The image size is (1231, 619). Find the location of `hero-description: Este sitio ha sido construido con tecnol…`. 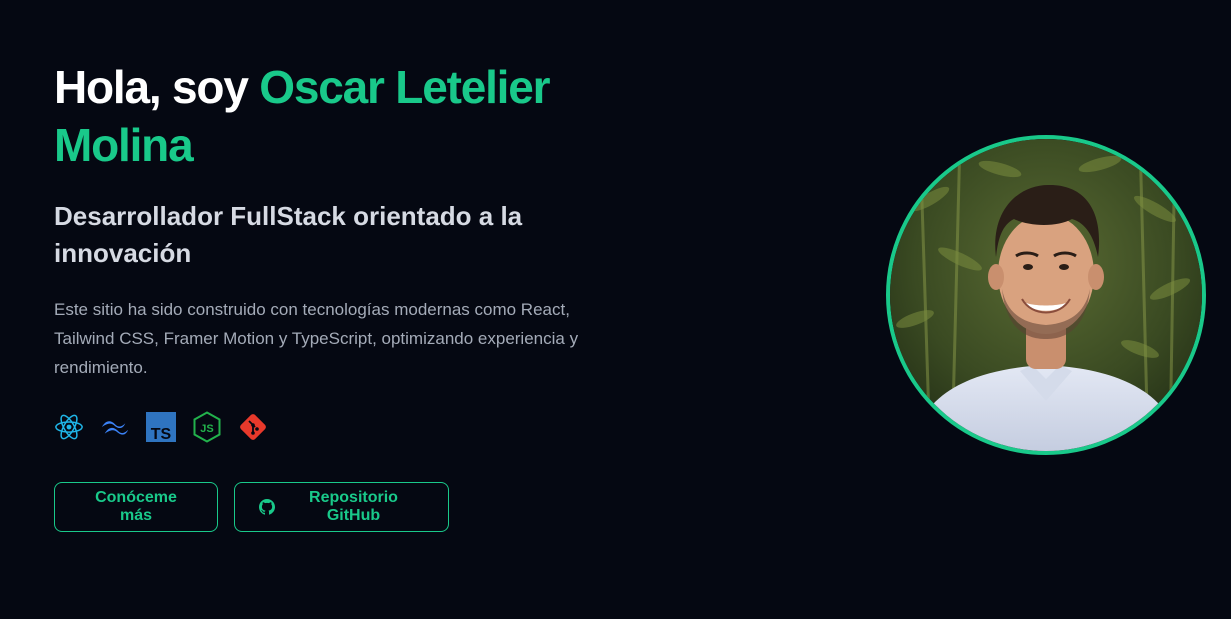

hero-description: Este sitio ha sido construido con tecnol… is located at coordinates (316, 338).